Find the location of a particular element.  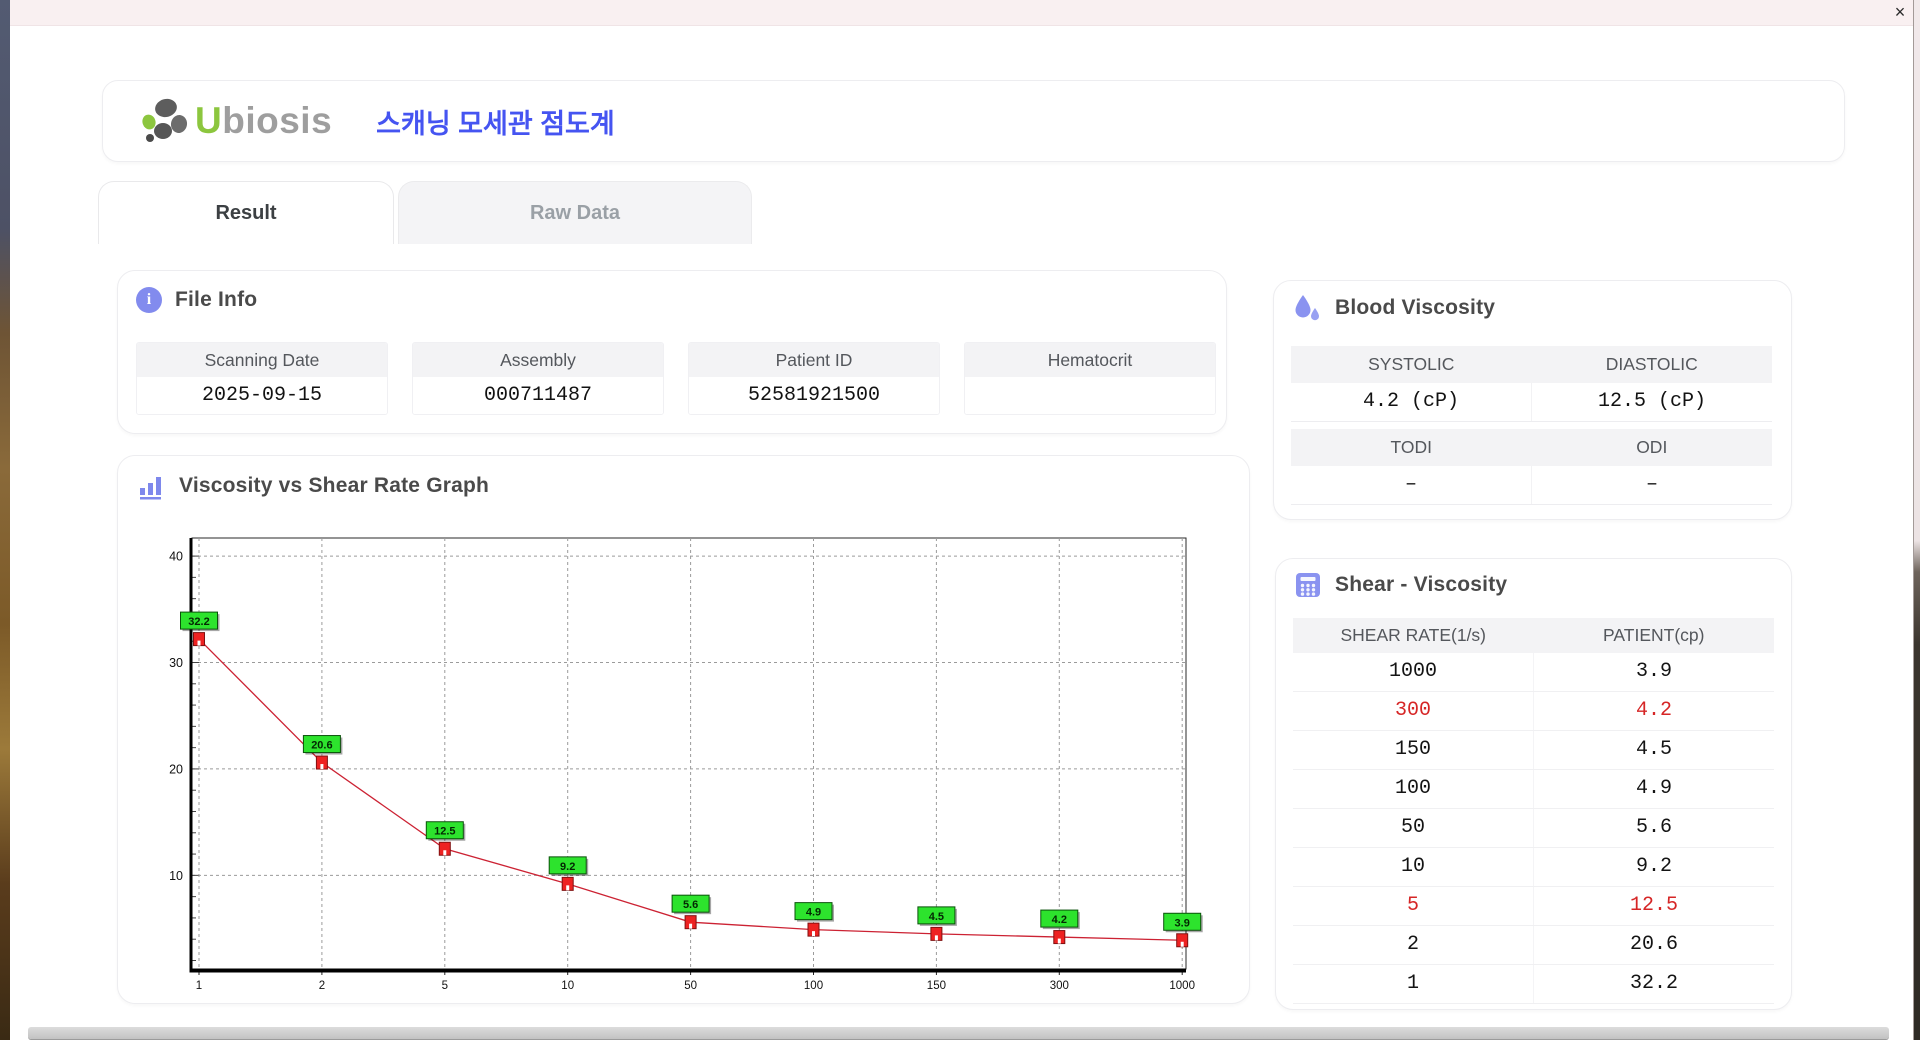

svg-text: 50 is located at coordinates (690, 986).